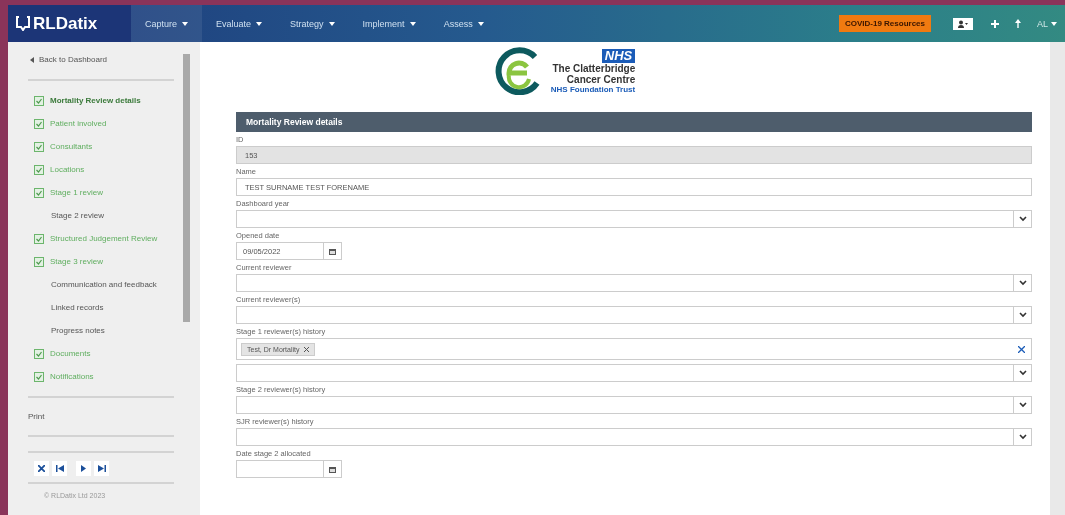  Describe the element at coordinates (167, 23) in the screenshot. I see `nav-menu: Capture` at that location.